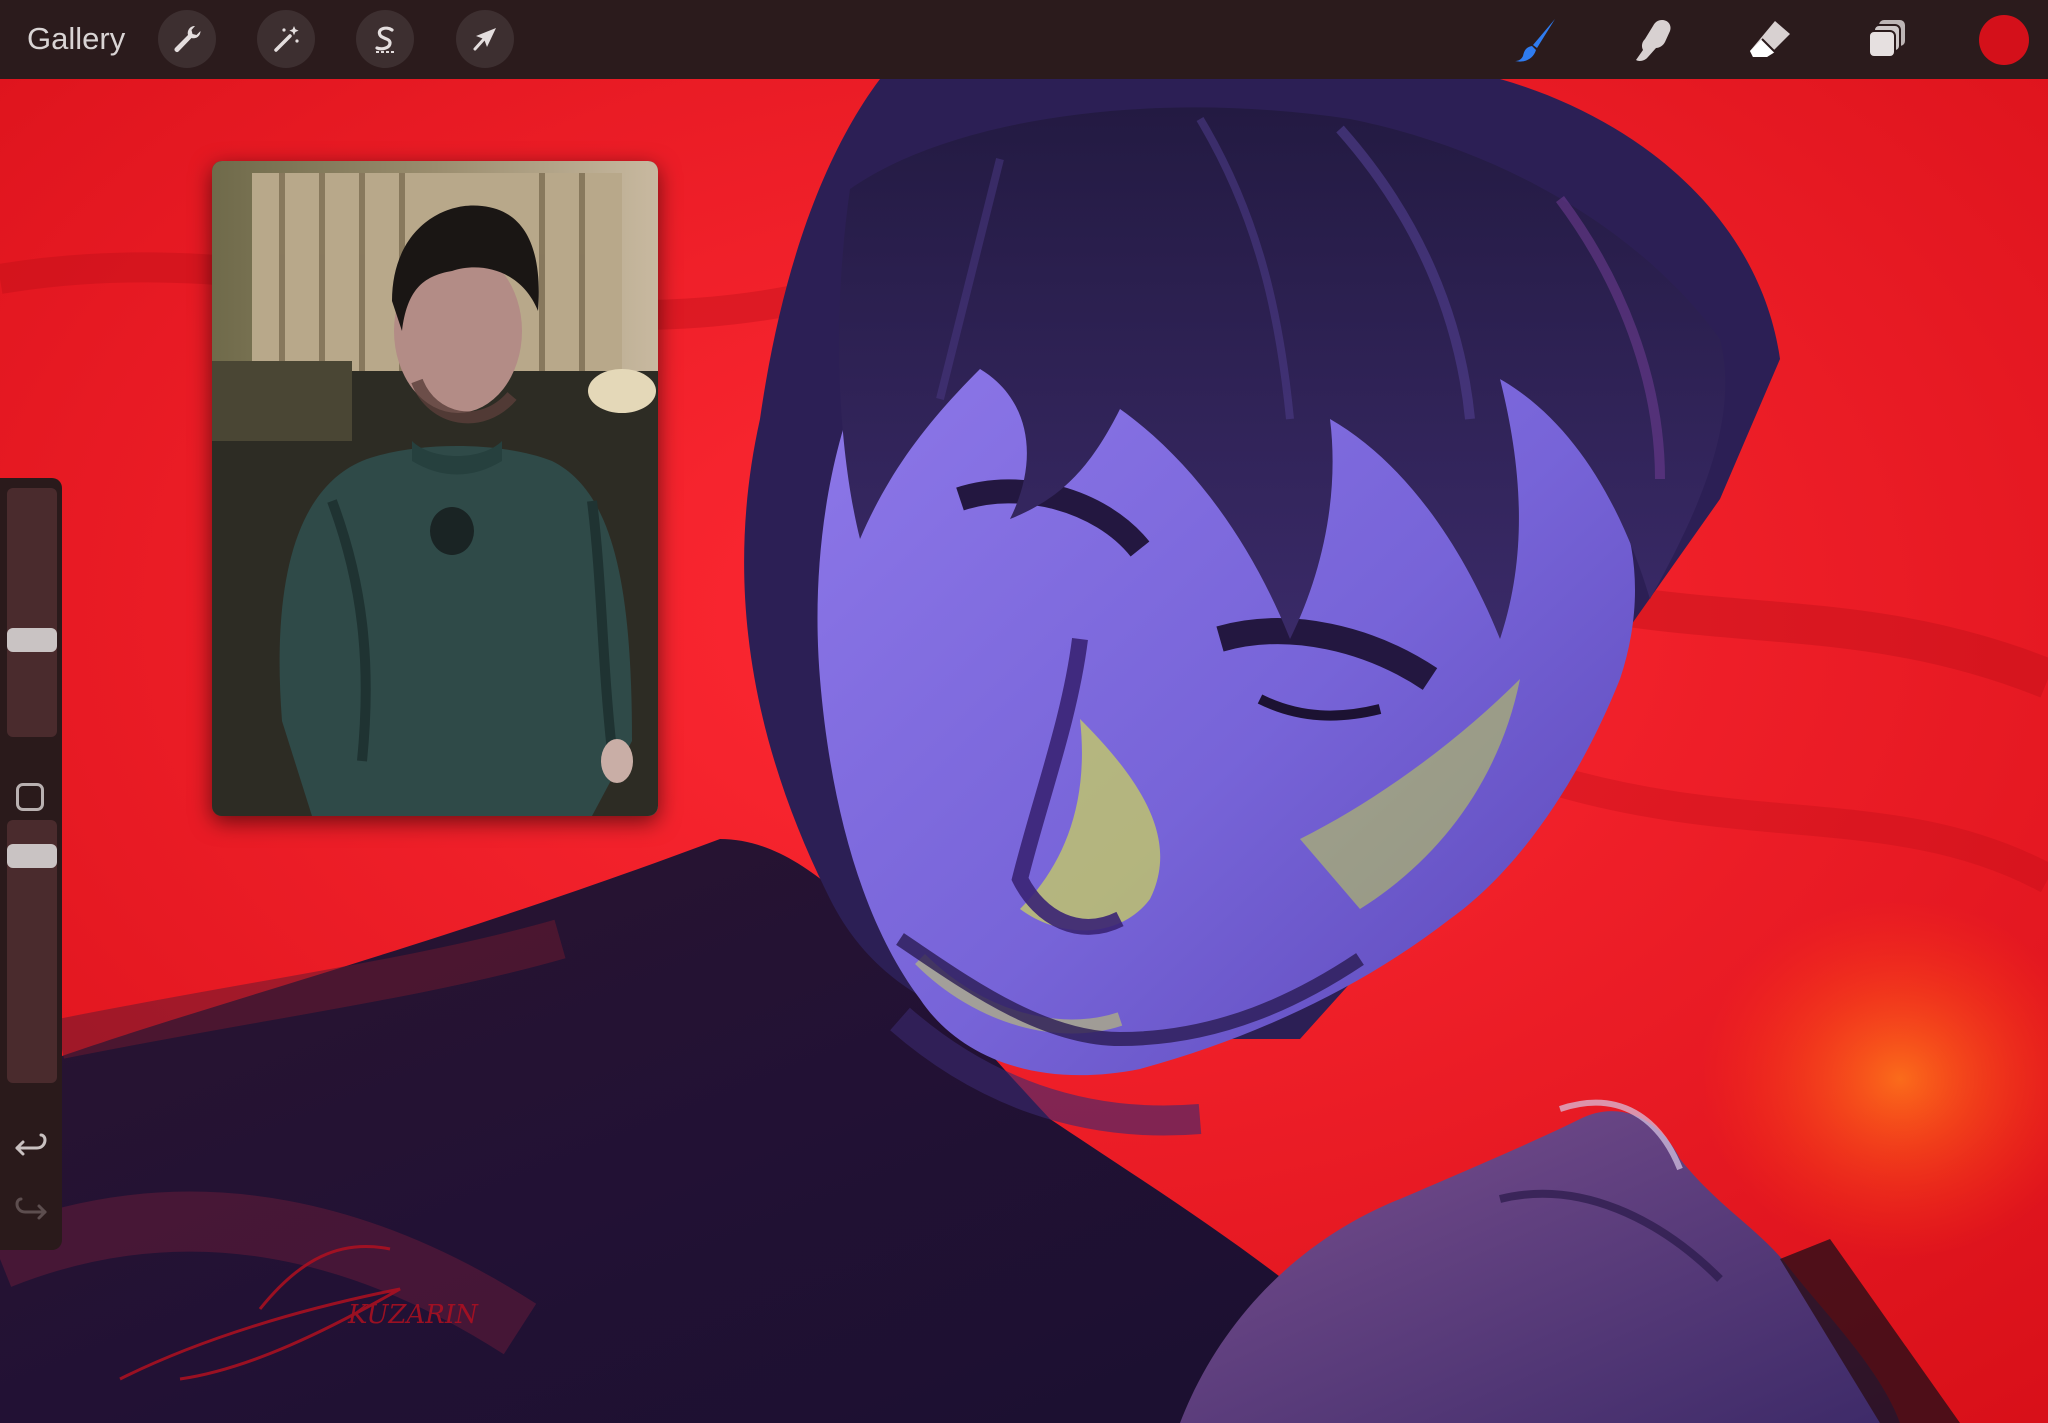  I want to click on eraser-tool-button, so click(1770, 40).